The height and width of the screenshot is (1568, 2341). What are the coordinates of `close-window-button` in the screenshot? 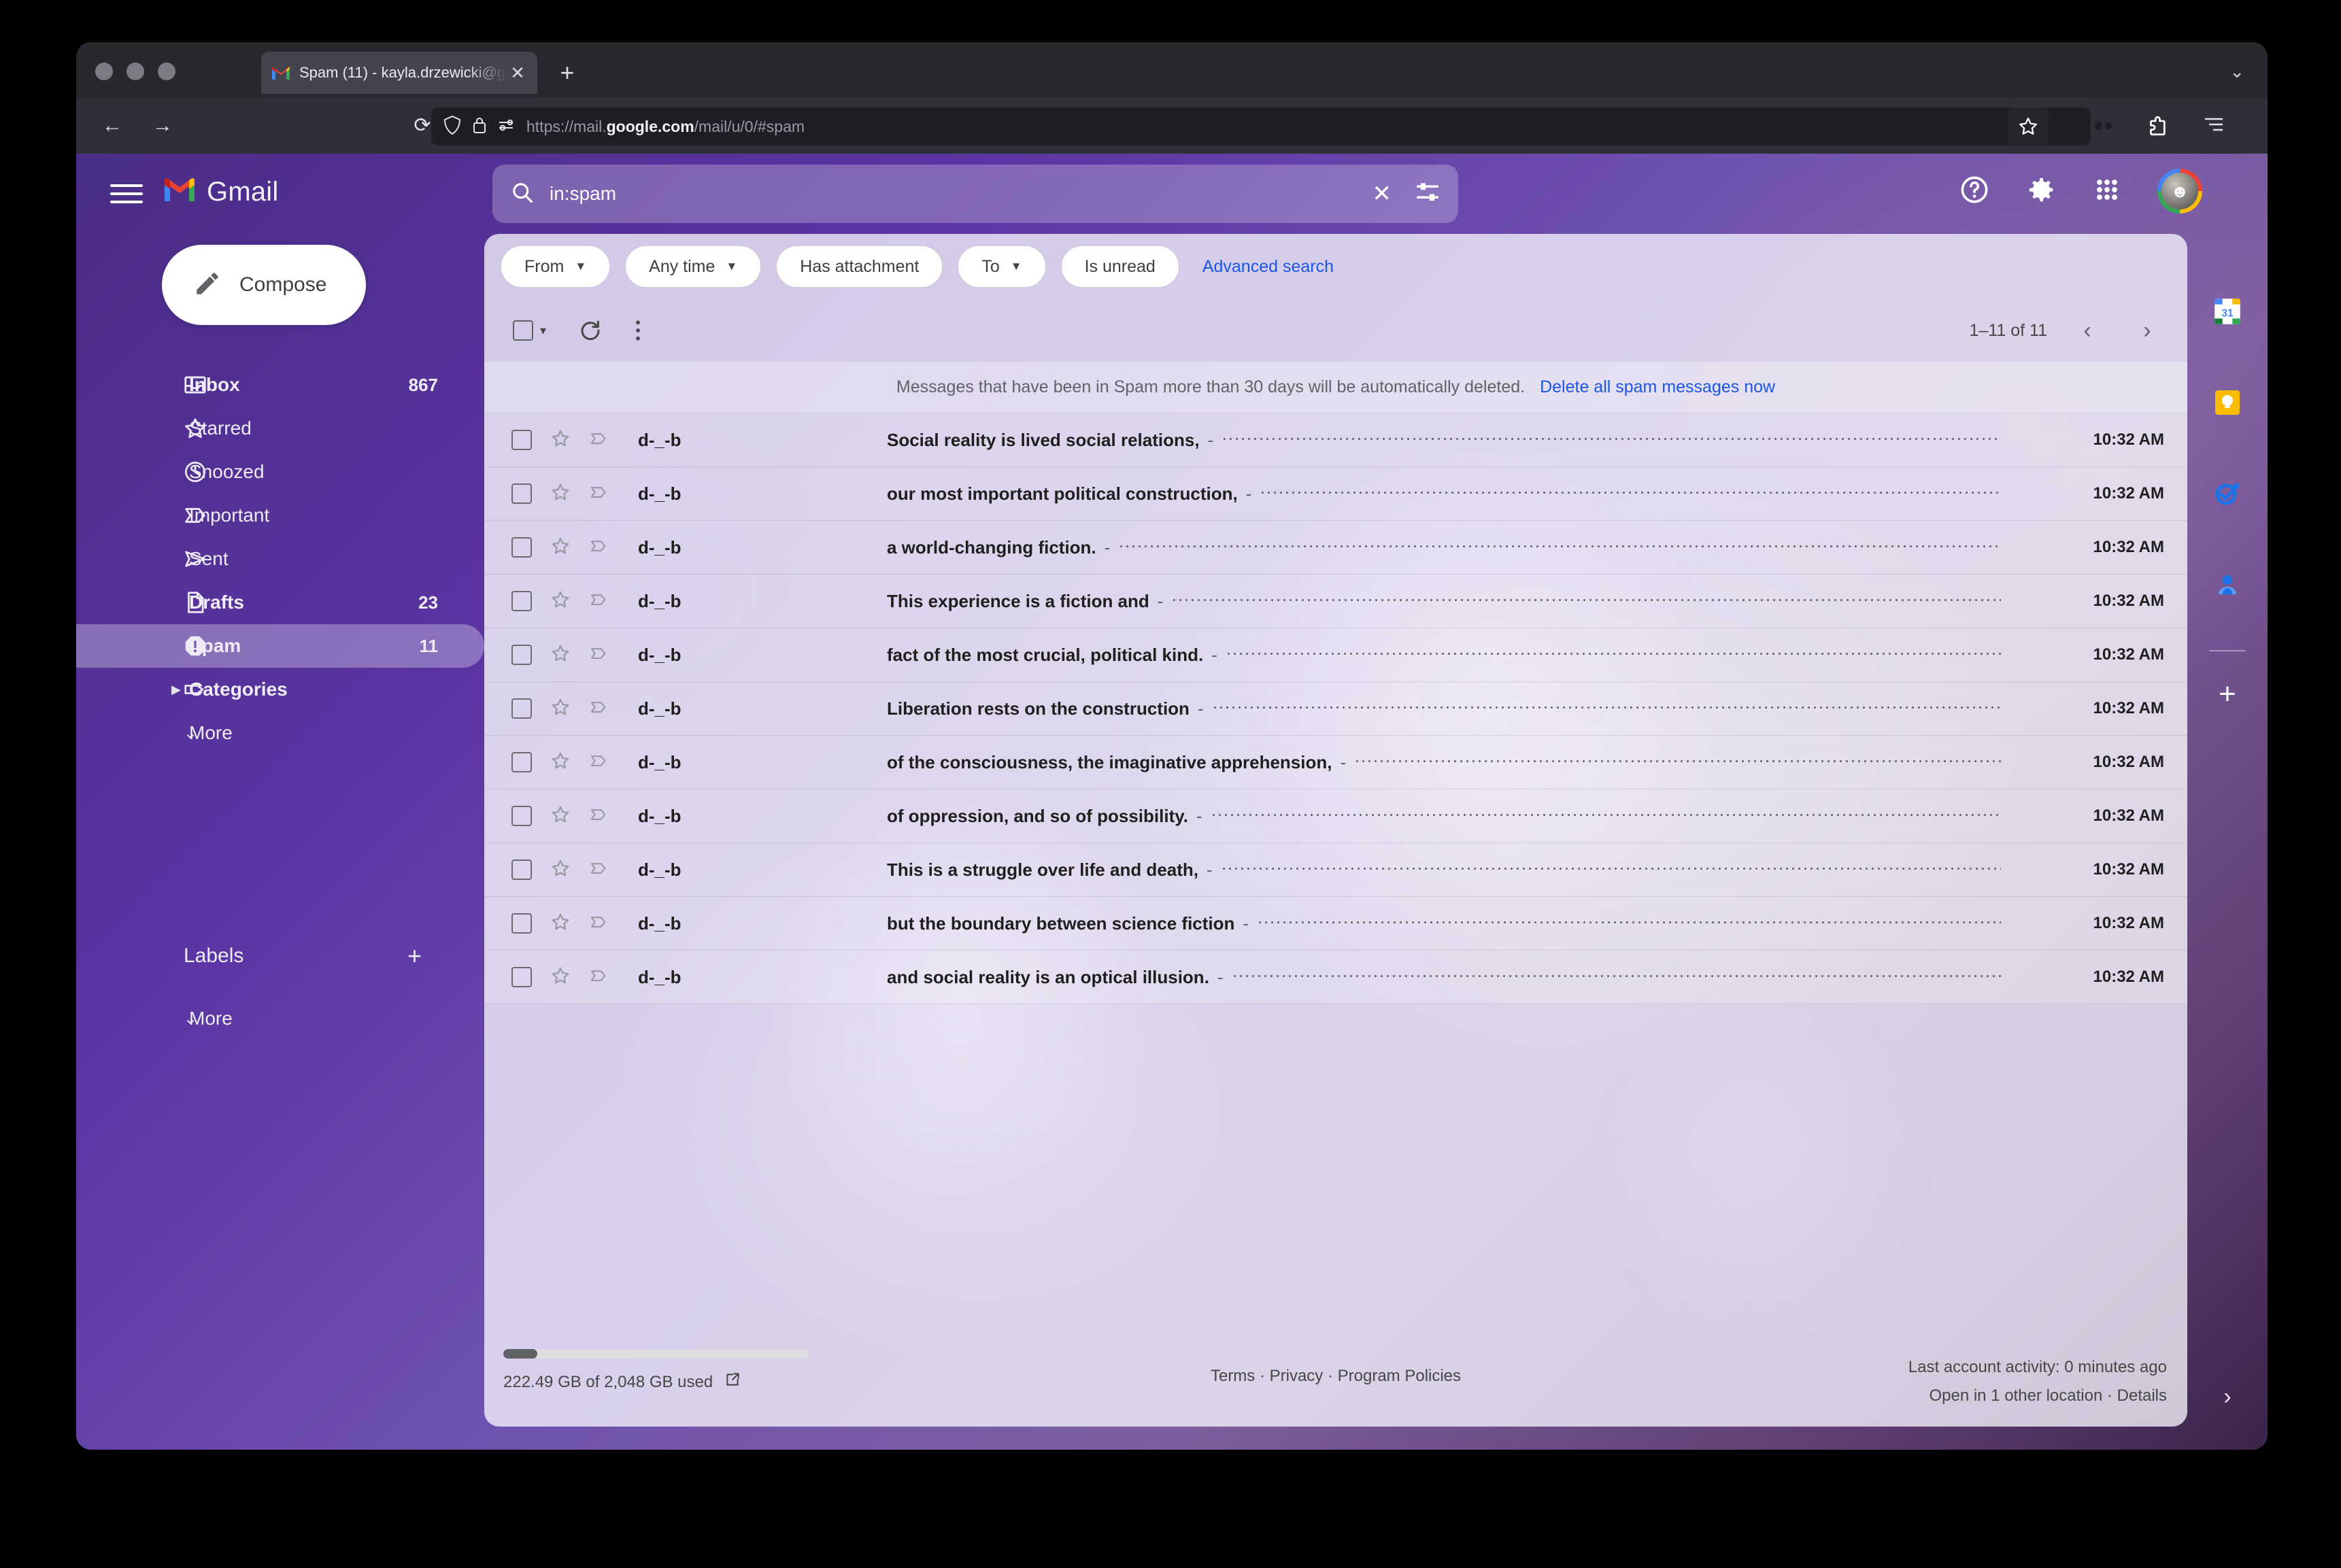 It's located at (104, 71).